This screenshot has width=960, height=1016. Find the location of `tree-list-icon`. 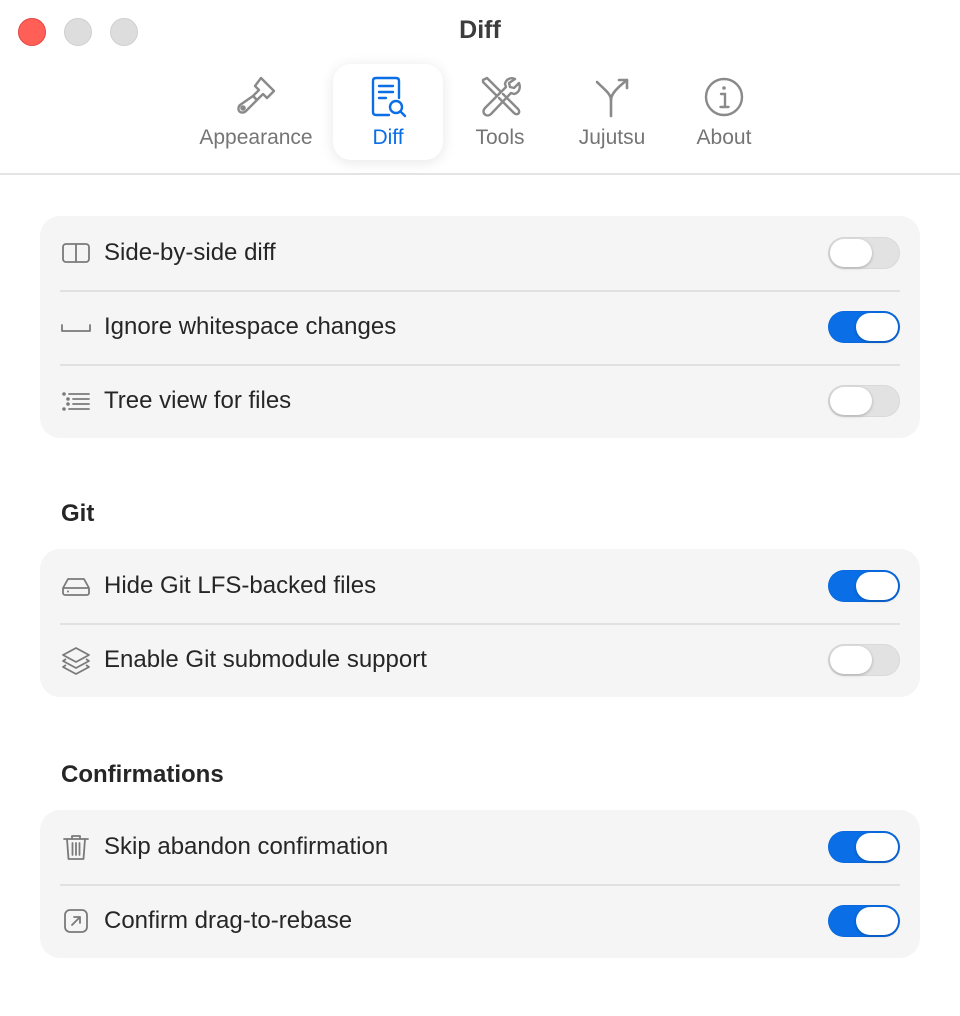

tree-list-icon is located at coordinates (76, 401).